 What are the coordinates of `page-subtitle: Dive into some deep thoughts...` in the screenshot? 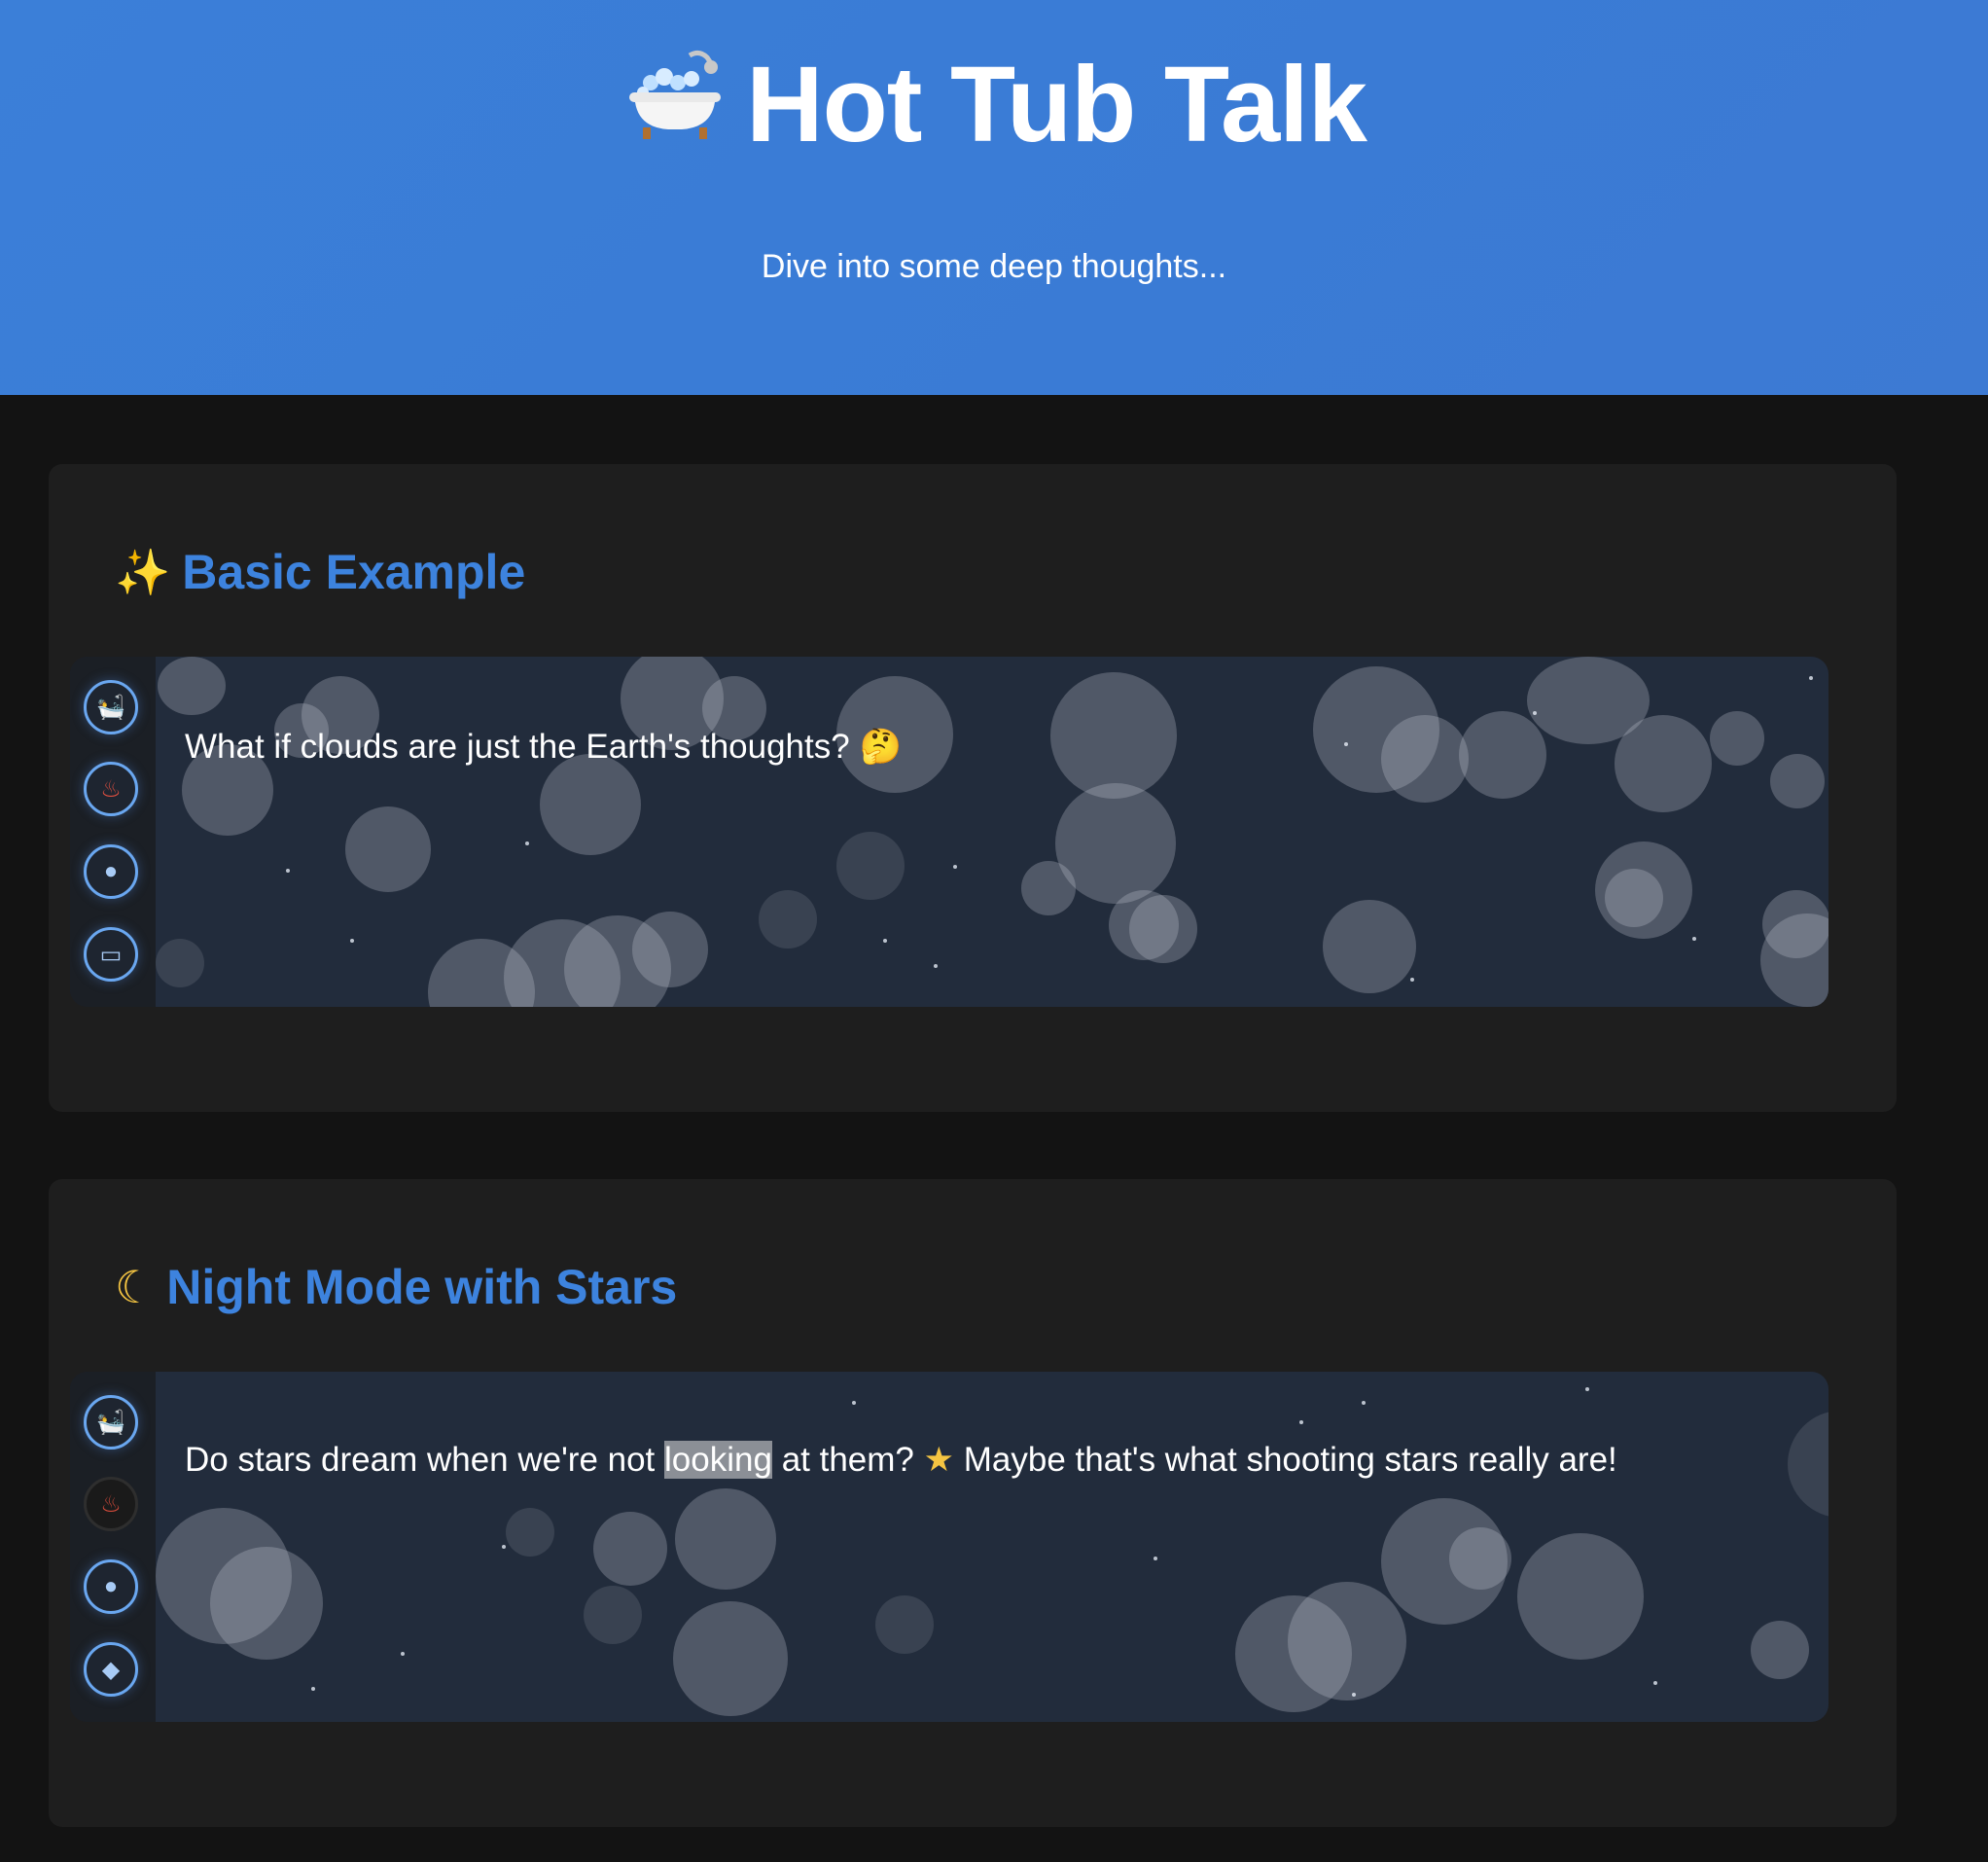 It's located at (994, 266).